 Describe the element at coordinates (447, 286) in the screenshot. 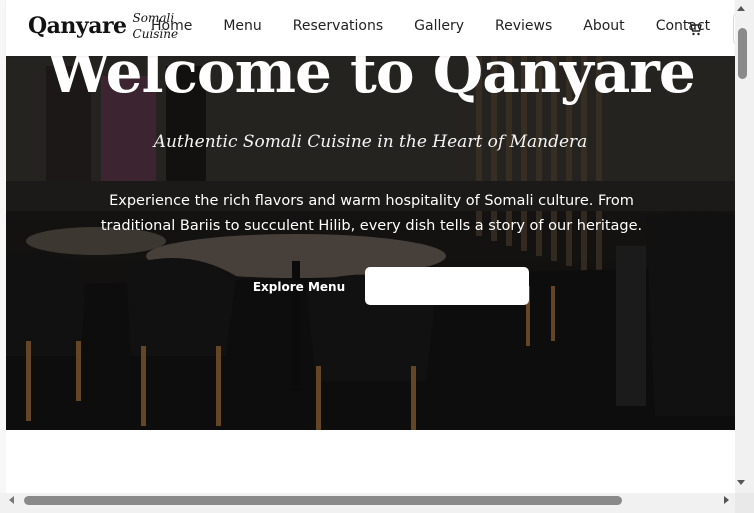

I see `secondary-hero-button` at that location.